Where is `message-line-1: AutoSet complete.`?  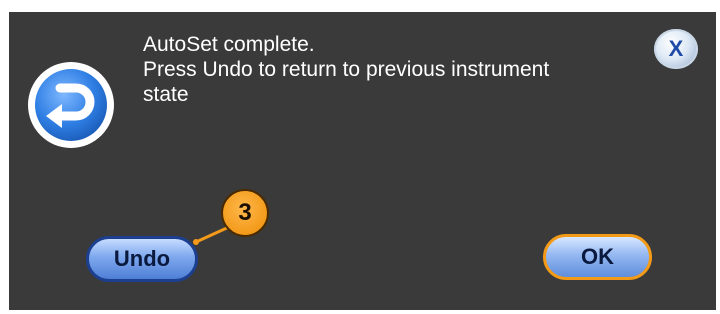
message-line-1: AutoSet complete. is located at coordinates (229, 44).